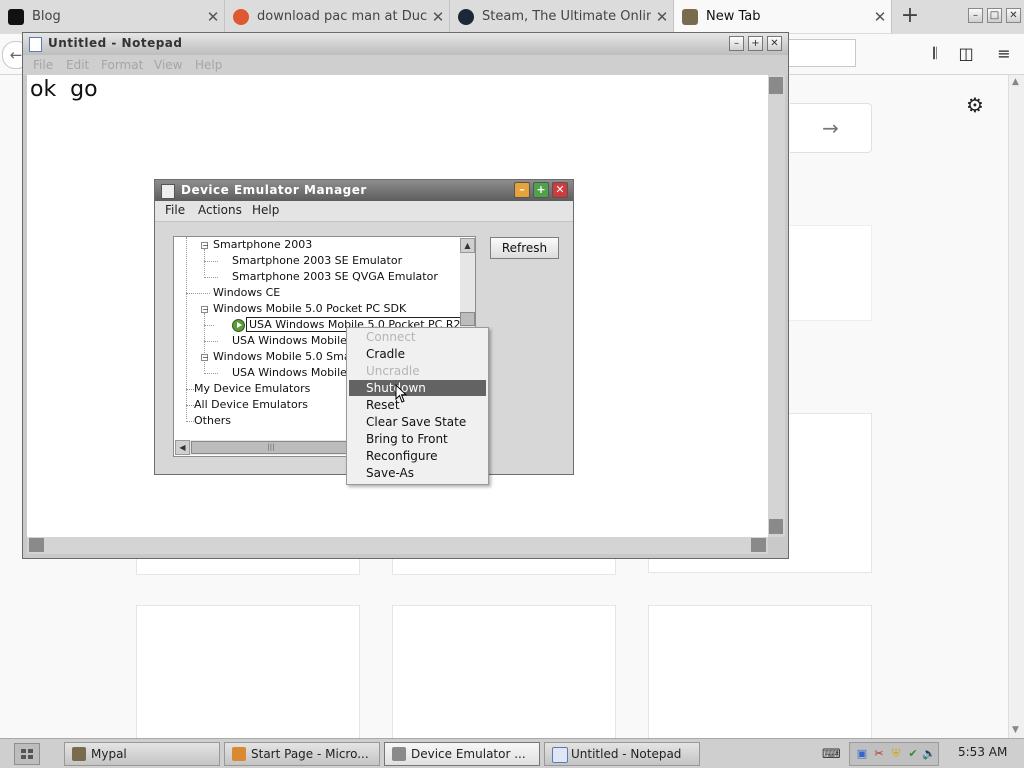 The image size is (1024, 768). I want to click on scroll-right-button, so click(758, 545).